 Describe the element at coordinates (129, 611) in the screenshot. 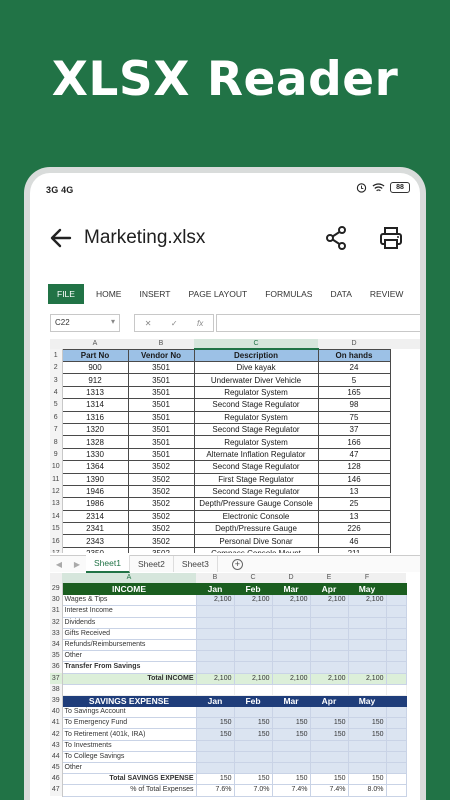

I see `row-label: Interest Income` at that location.